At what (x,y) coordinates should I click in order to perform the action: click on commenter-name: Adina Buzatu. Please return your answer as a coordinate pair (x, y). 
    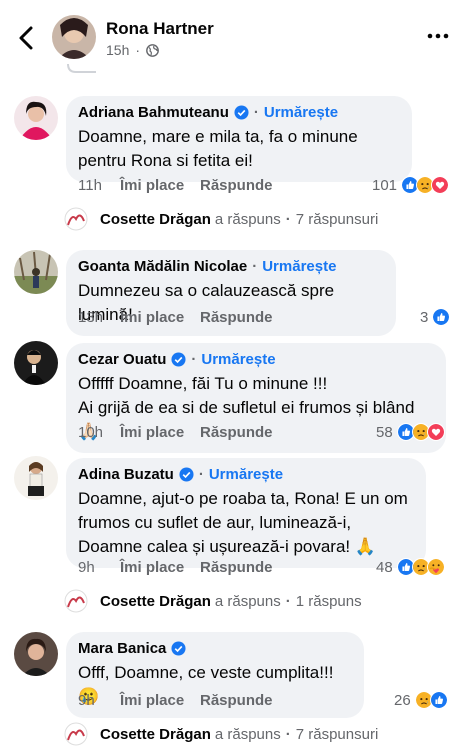
    Looking at the image, I should click on (126, 474).